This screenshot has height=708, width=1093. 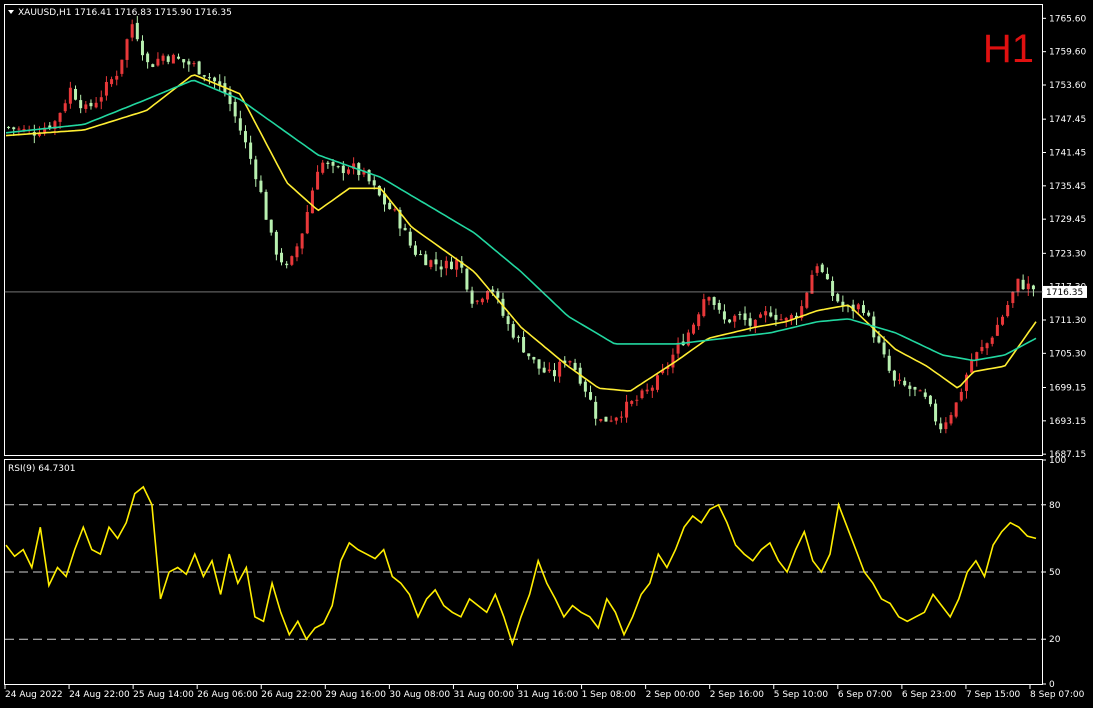 What do you see at coordinates (1067, 254) in the screenshot?
I see `price-tick-label: 1723.30` at bounding box center [1067, 254].